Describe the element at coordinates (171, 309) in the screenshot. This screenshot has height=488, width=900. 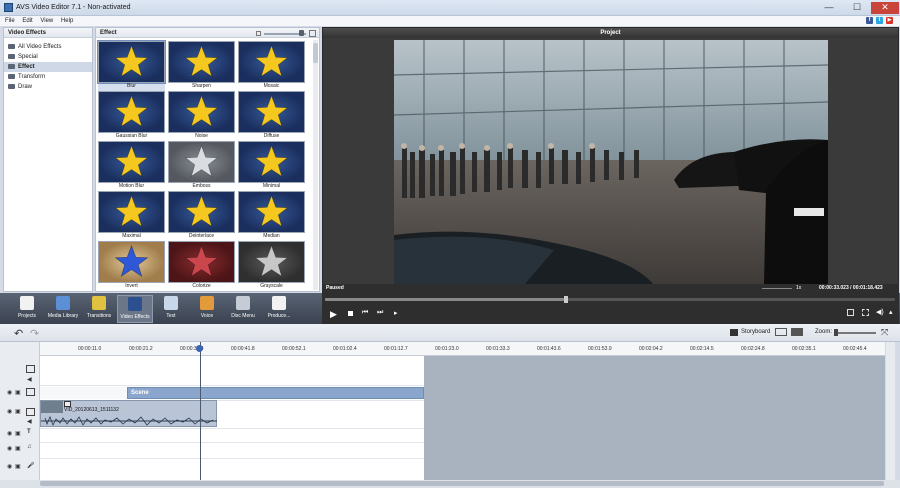
I see `toolbar-button-text: Text` at that location.